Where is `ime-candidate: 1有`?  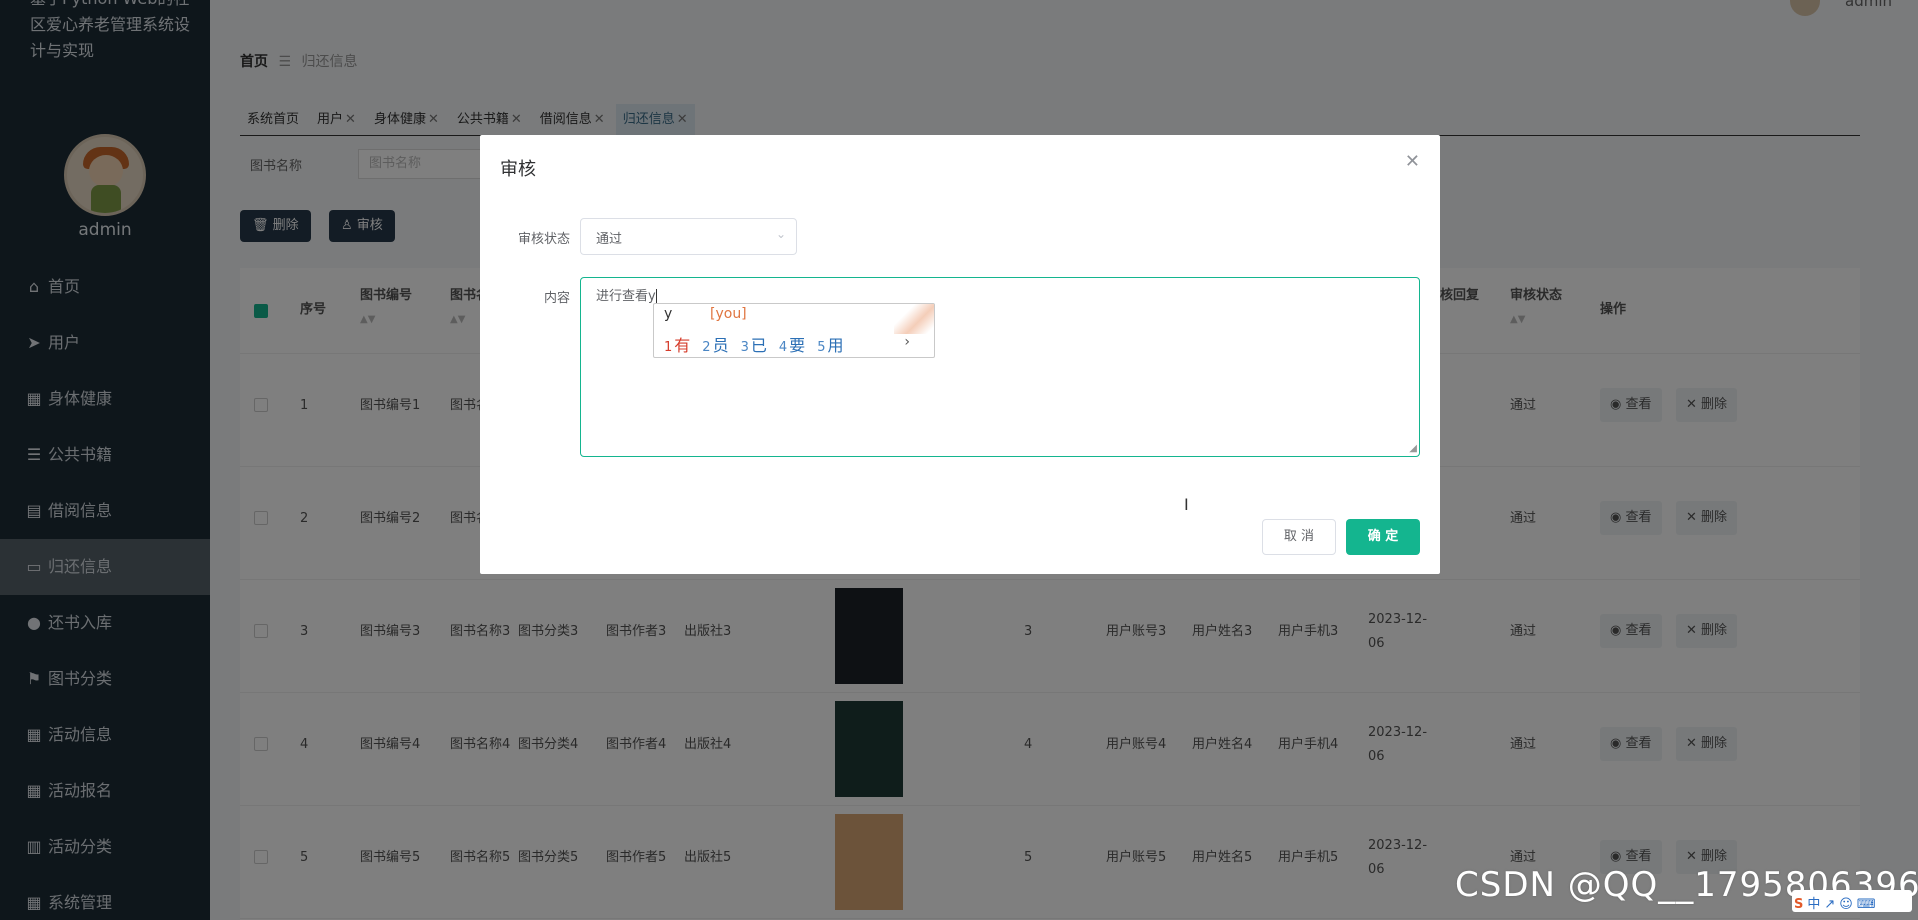
ime-candidate: 1有 is located at coordinates (677, 345).